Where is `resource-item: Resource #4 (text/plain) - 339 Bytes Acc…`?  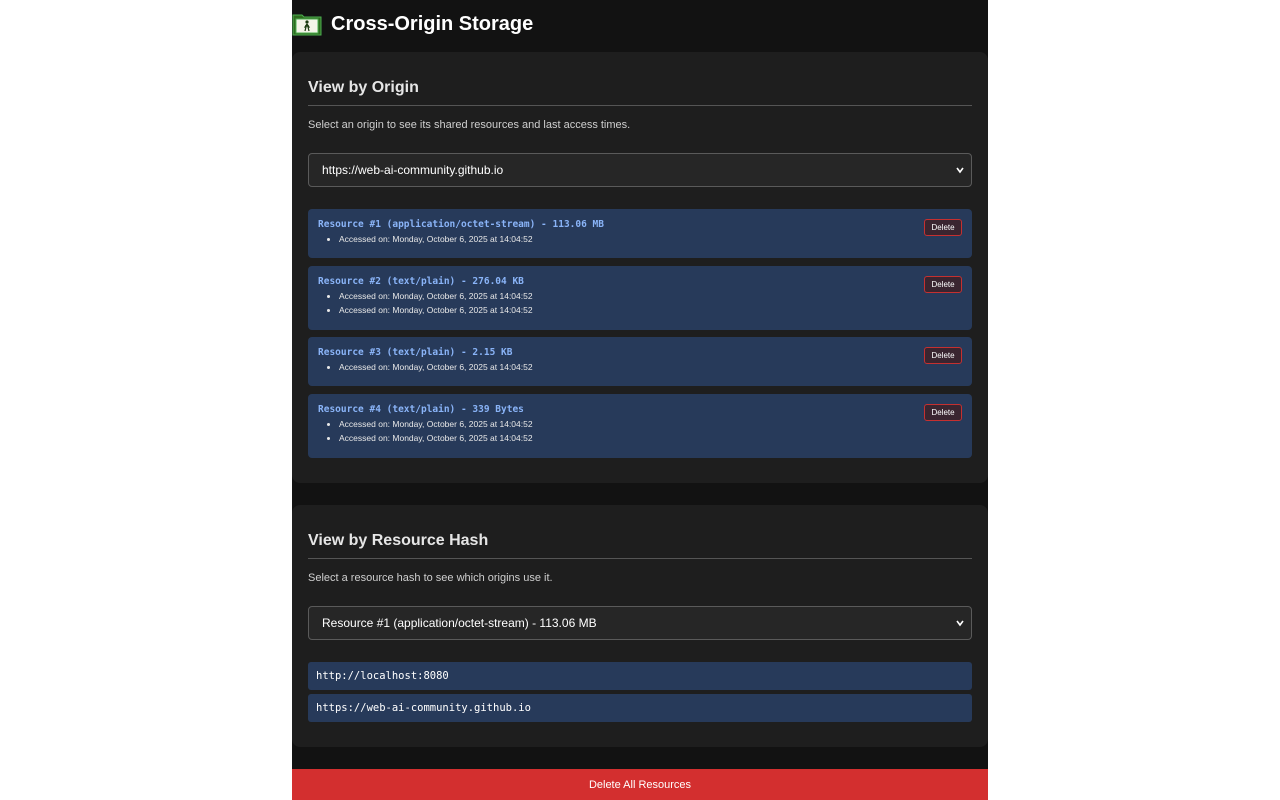
resource-item: Resource #4 (text/plain) - 339 Bytes Acc… is located at coordinates (640, 426).